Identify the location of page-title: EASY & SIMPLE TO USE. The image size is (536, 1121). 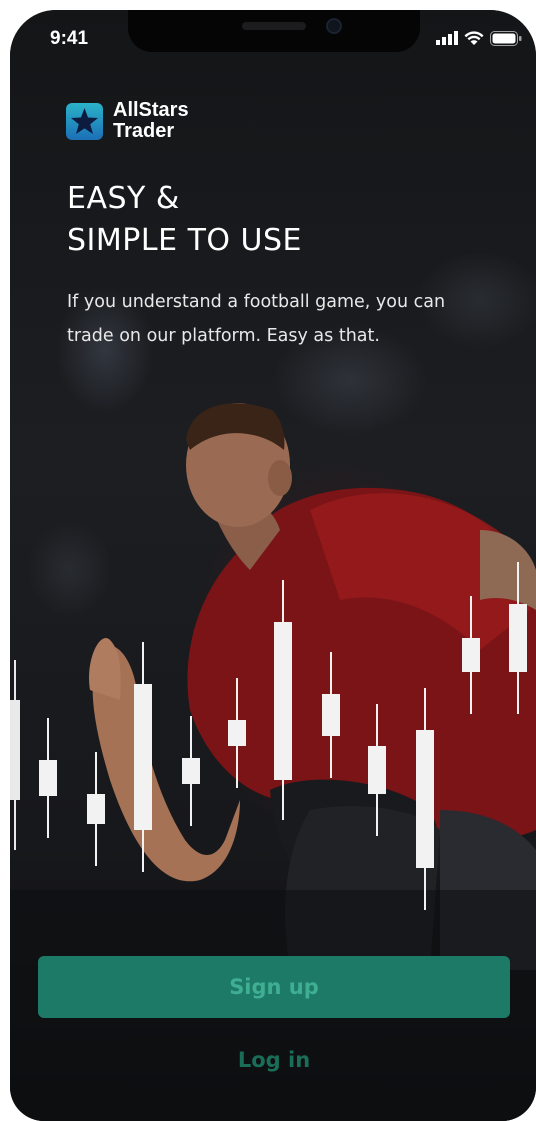
(277, 220).